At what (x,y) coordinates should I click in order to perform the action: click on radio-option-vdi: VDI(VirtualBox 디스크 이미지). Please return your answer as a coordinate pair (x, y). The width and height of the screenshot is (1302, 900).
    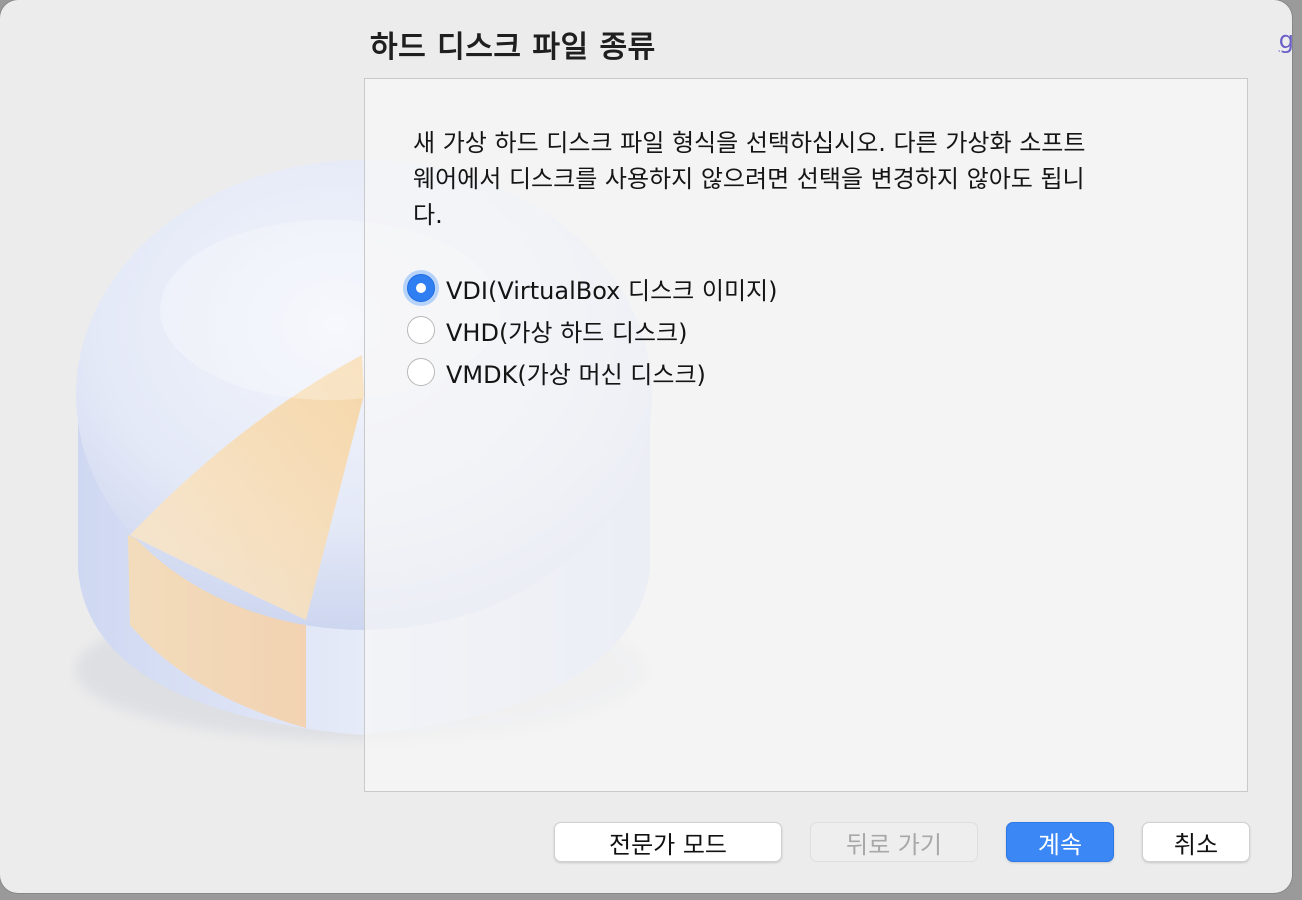
    Looking at the image, I should click on (707, 288).